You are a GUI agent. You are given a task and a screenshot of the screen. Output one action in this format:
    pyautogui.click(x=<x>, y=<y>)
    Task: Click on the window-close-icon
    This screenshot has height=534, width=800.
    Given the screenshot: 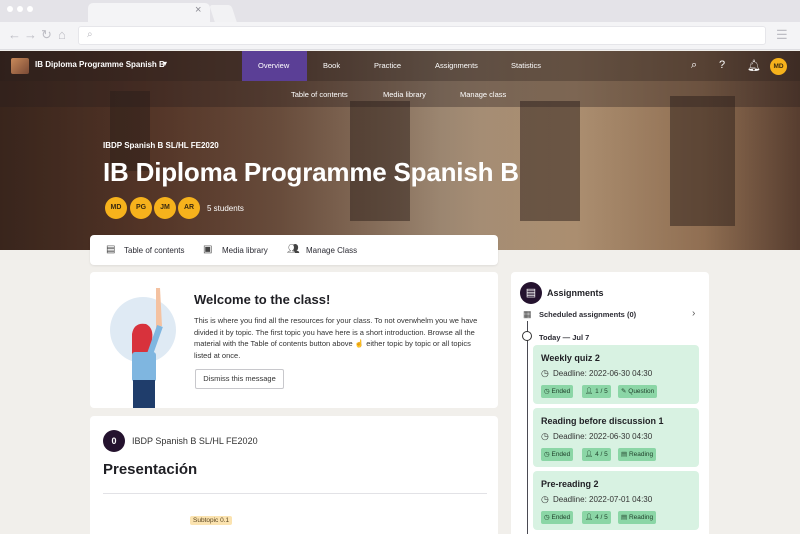 What is the action you would take?
    pyautogui.click(x=10, y=9)
    